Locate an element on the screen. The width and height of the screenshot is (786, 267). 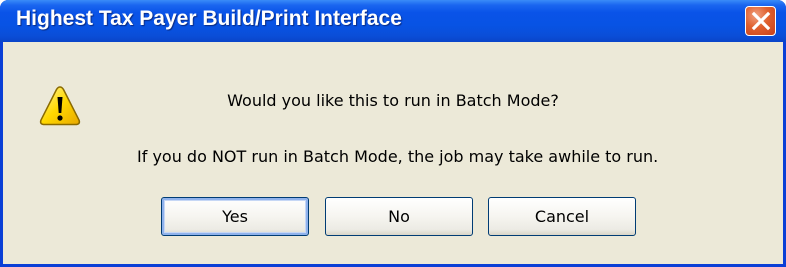
close-button is located at coordinates (760, 21).